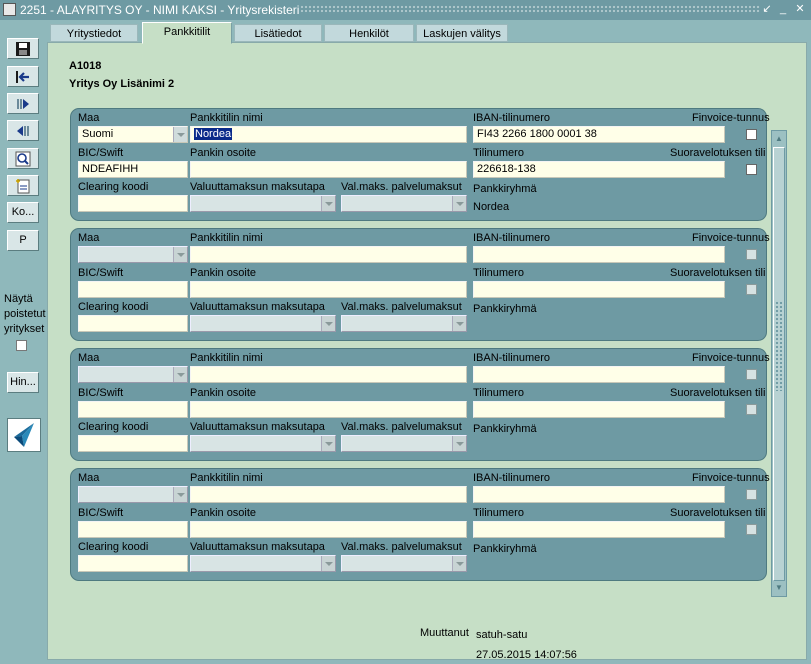 Image resolution: width=811 pixels, height=664 pixels. I want to click on back-button, so click(23, 130).